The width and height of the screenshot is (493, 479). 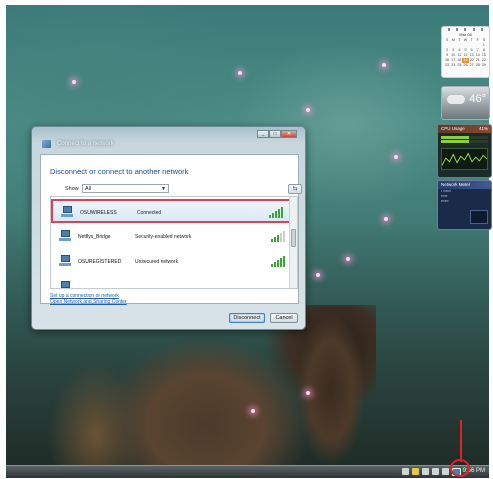 What do you see at coordinates (100, 262) in the screenshot?
I see `network-name: OSUREGISTERED` at bounding box center [100, 262].